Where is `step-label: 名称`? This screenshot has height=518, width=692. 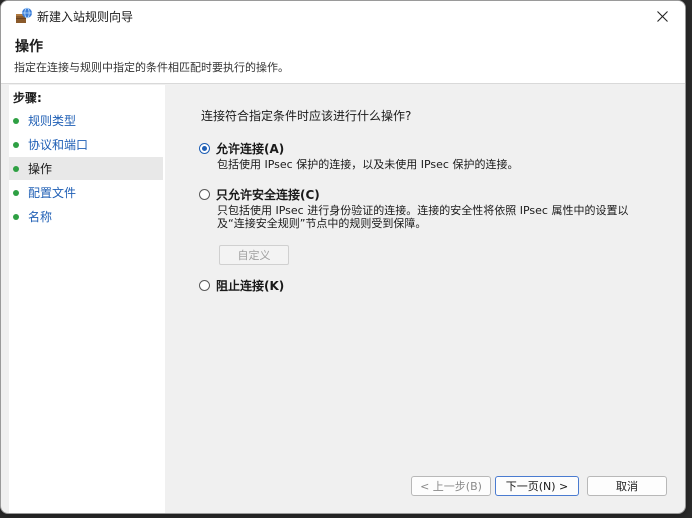 step-label: 名称 is located at coordinates (40, 217).